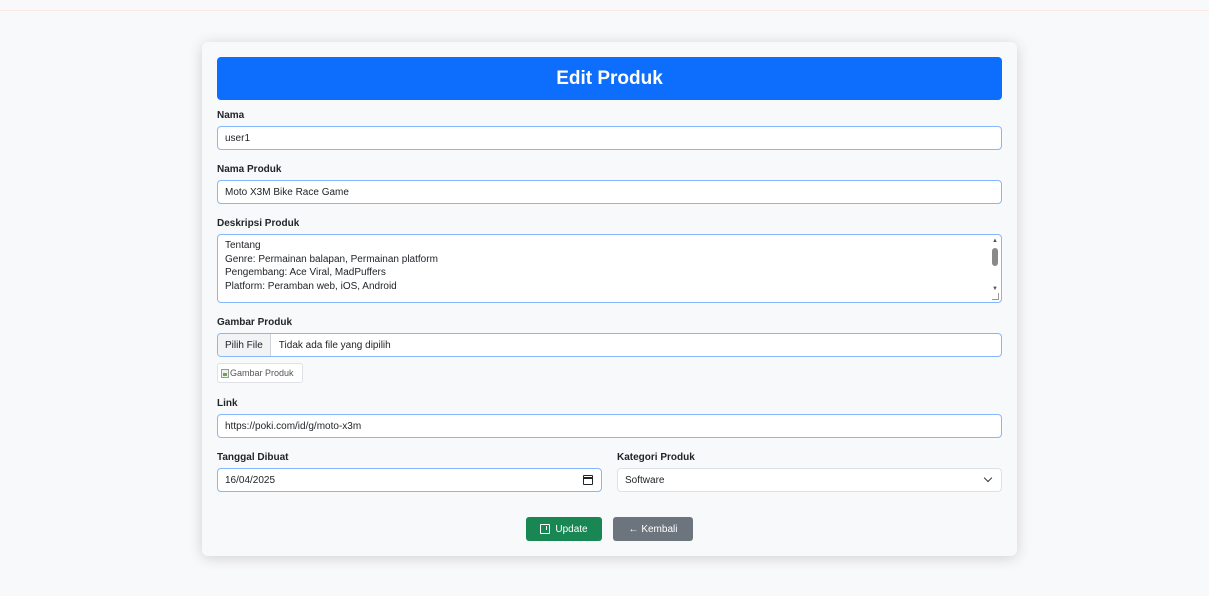 Image resolution: width=1209 pixels, height=596 pixels. What do you see at coordinates (809, 480) in the screenshot?
I see `kategori-select: Software` at bounding box center [809, 480].